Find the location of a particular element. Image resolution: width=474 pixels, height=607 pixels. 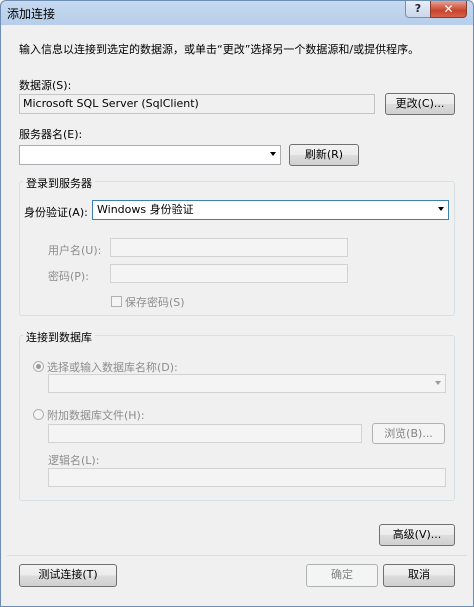

save-password-label: 保存密码(S) is located at coordinates (155, 302).